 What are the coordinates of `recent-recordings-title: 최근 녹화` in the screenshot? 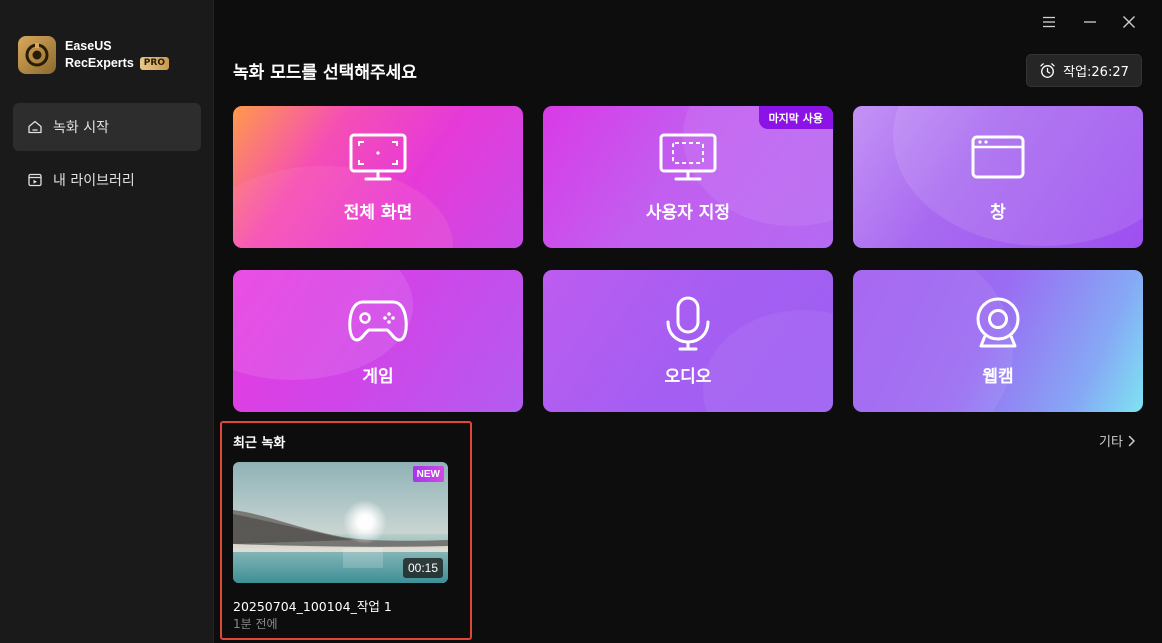 It's located at (259, 443).